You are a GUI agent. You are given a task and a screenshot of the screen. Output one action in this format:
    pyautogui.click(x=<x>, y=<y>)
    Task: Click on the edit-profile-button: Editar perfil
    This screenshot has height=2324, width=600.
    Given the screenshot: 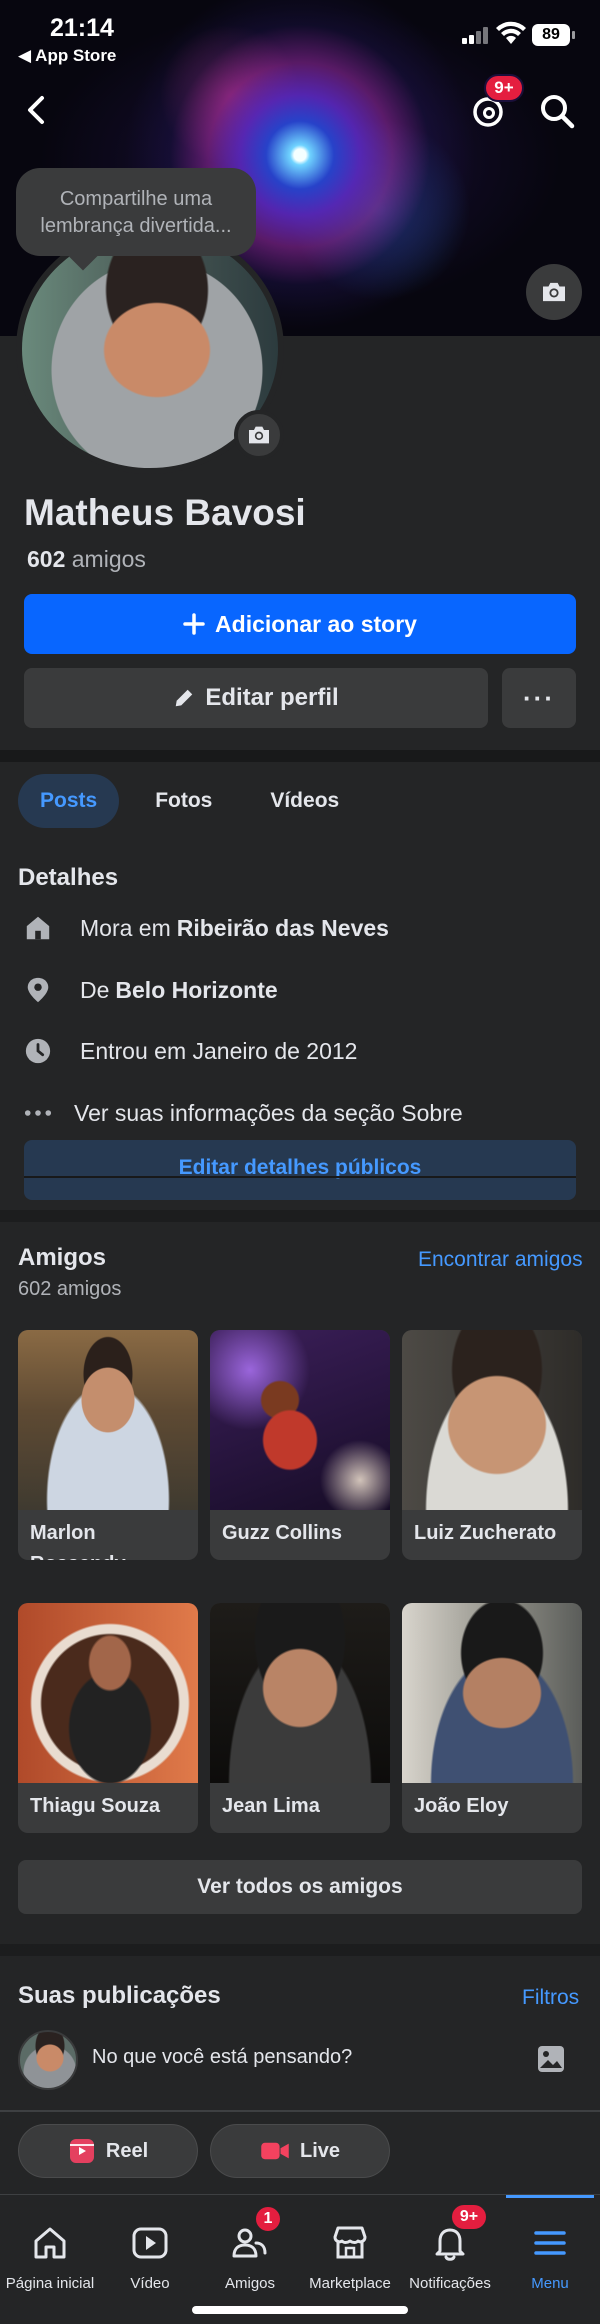 What is the action you would take?
    pyautogui.click(x=256, y=698)
    